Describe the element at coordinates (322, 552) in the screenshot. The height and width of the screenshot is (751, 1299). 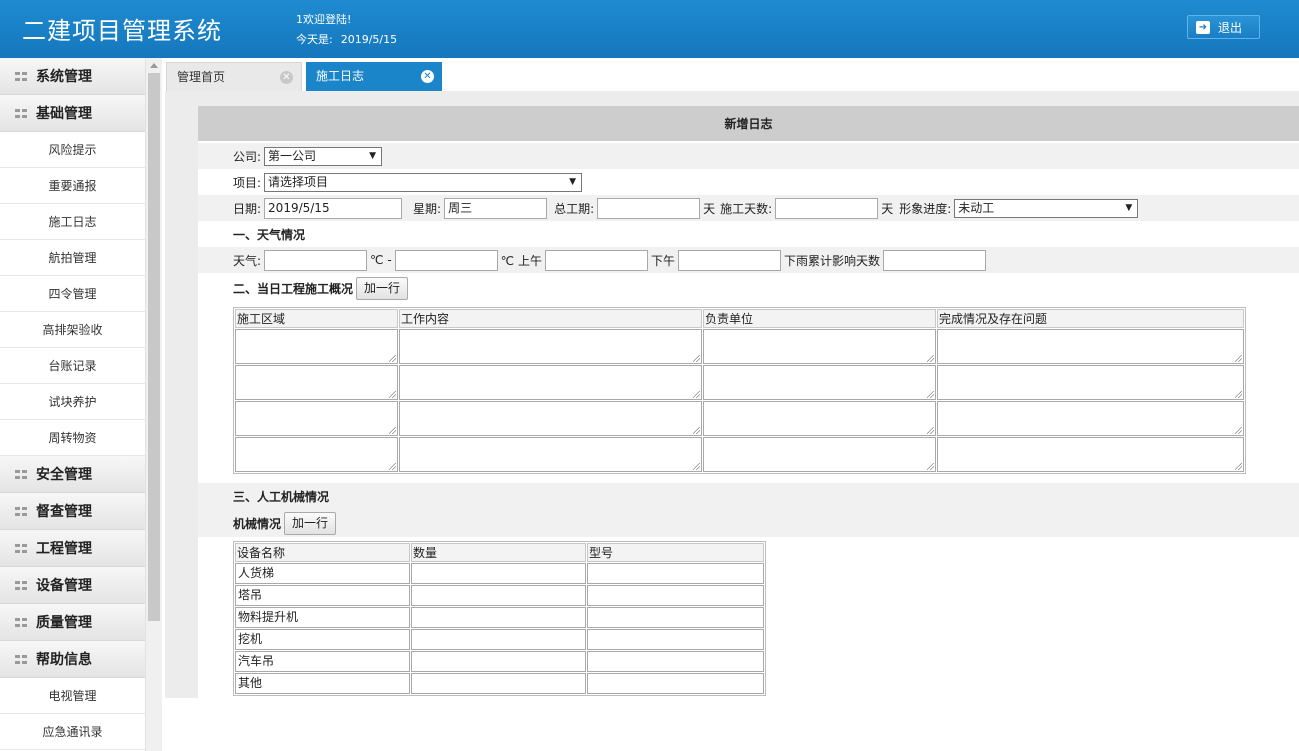
I see `column-header: 设备名称` at that location.